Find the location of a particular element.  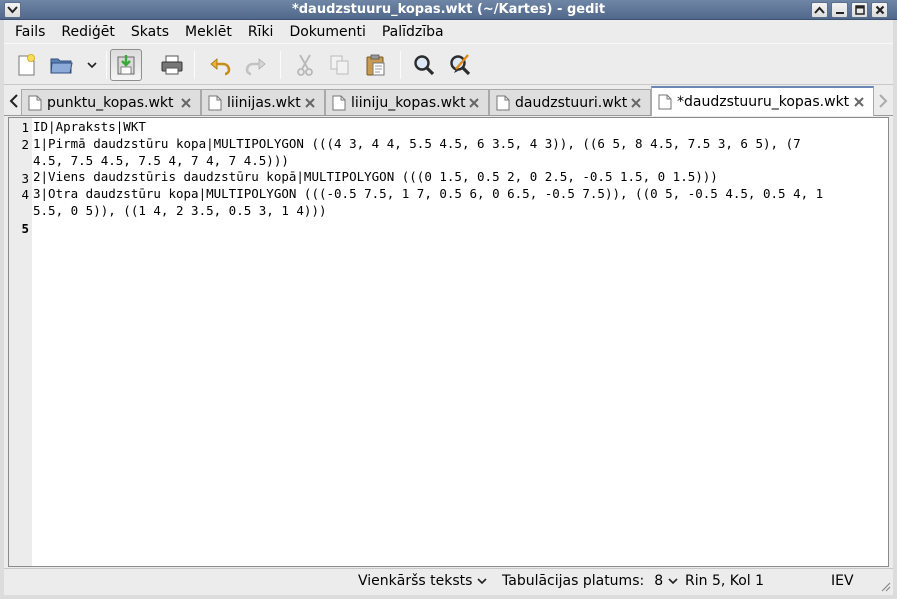

language-selector: Vienkāršs teksts is located at coordinates (423, 581).